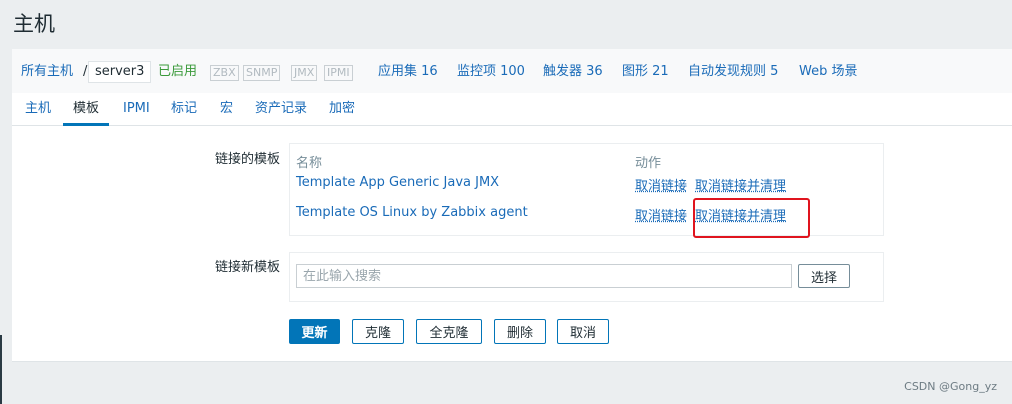 This screenshot has height=404, width=1012. I want to click on applications-link: 应用集 16, so click(408, 72).